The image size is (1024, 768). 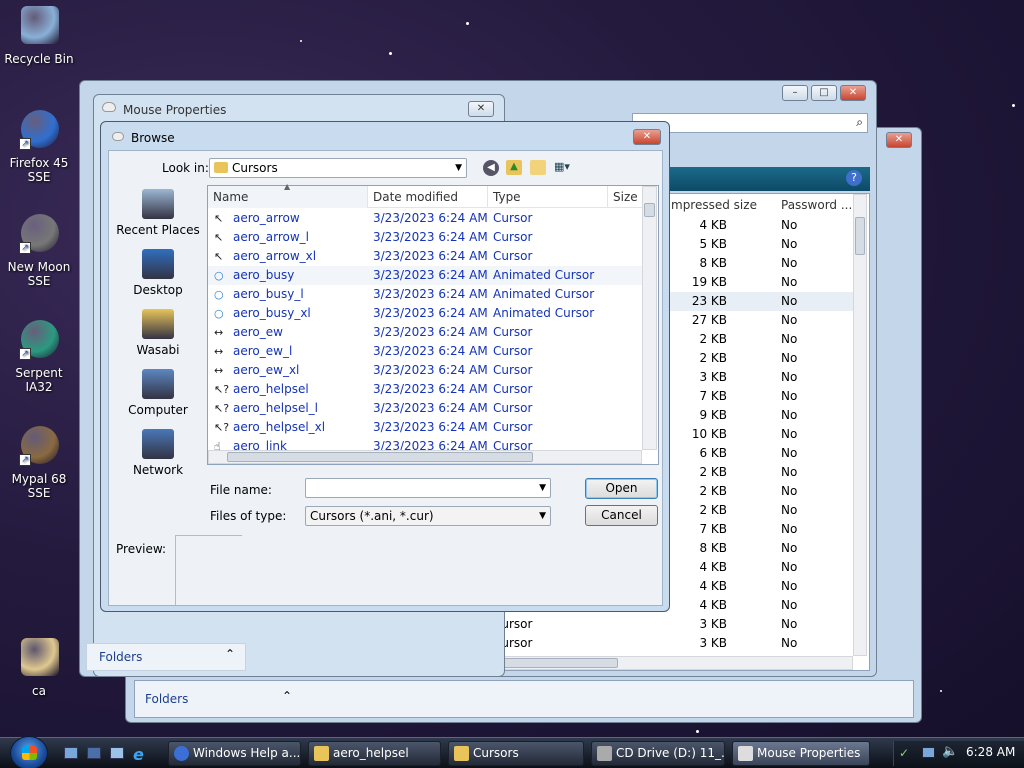 What do you see at coordinates (428, 516) in the screenshot?
I see `files-of-type-dropdown: Cursors (*.ani, *.cur) ▼` at bounding box center [428, 516].